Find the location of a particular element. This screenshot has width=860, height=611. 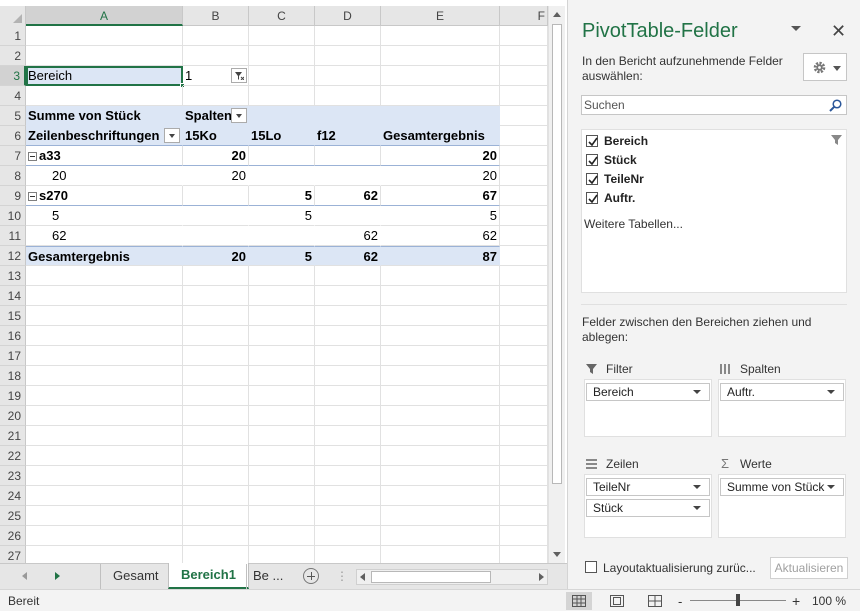

horizontal-scrollbar is located at coordinates (452, 577).